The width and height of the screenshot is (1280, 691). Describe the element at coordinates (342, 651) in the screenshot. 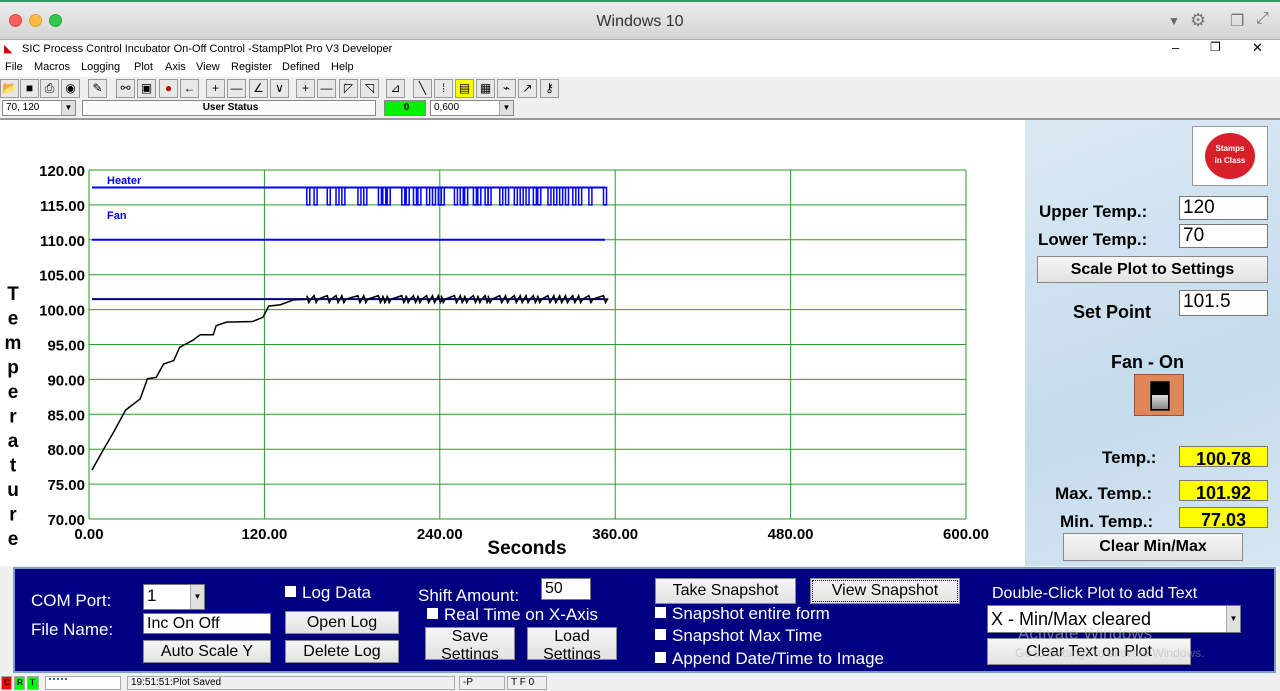

I see `delete-log-button: Delete Log` at that location.